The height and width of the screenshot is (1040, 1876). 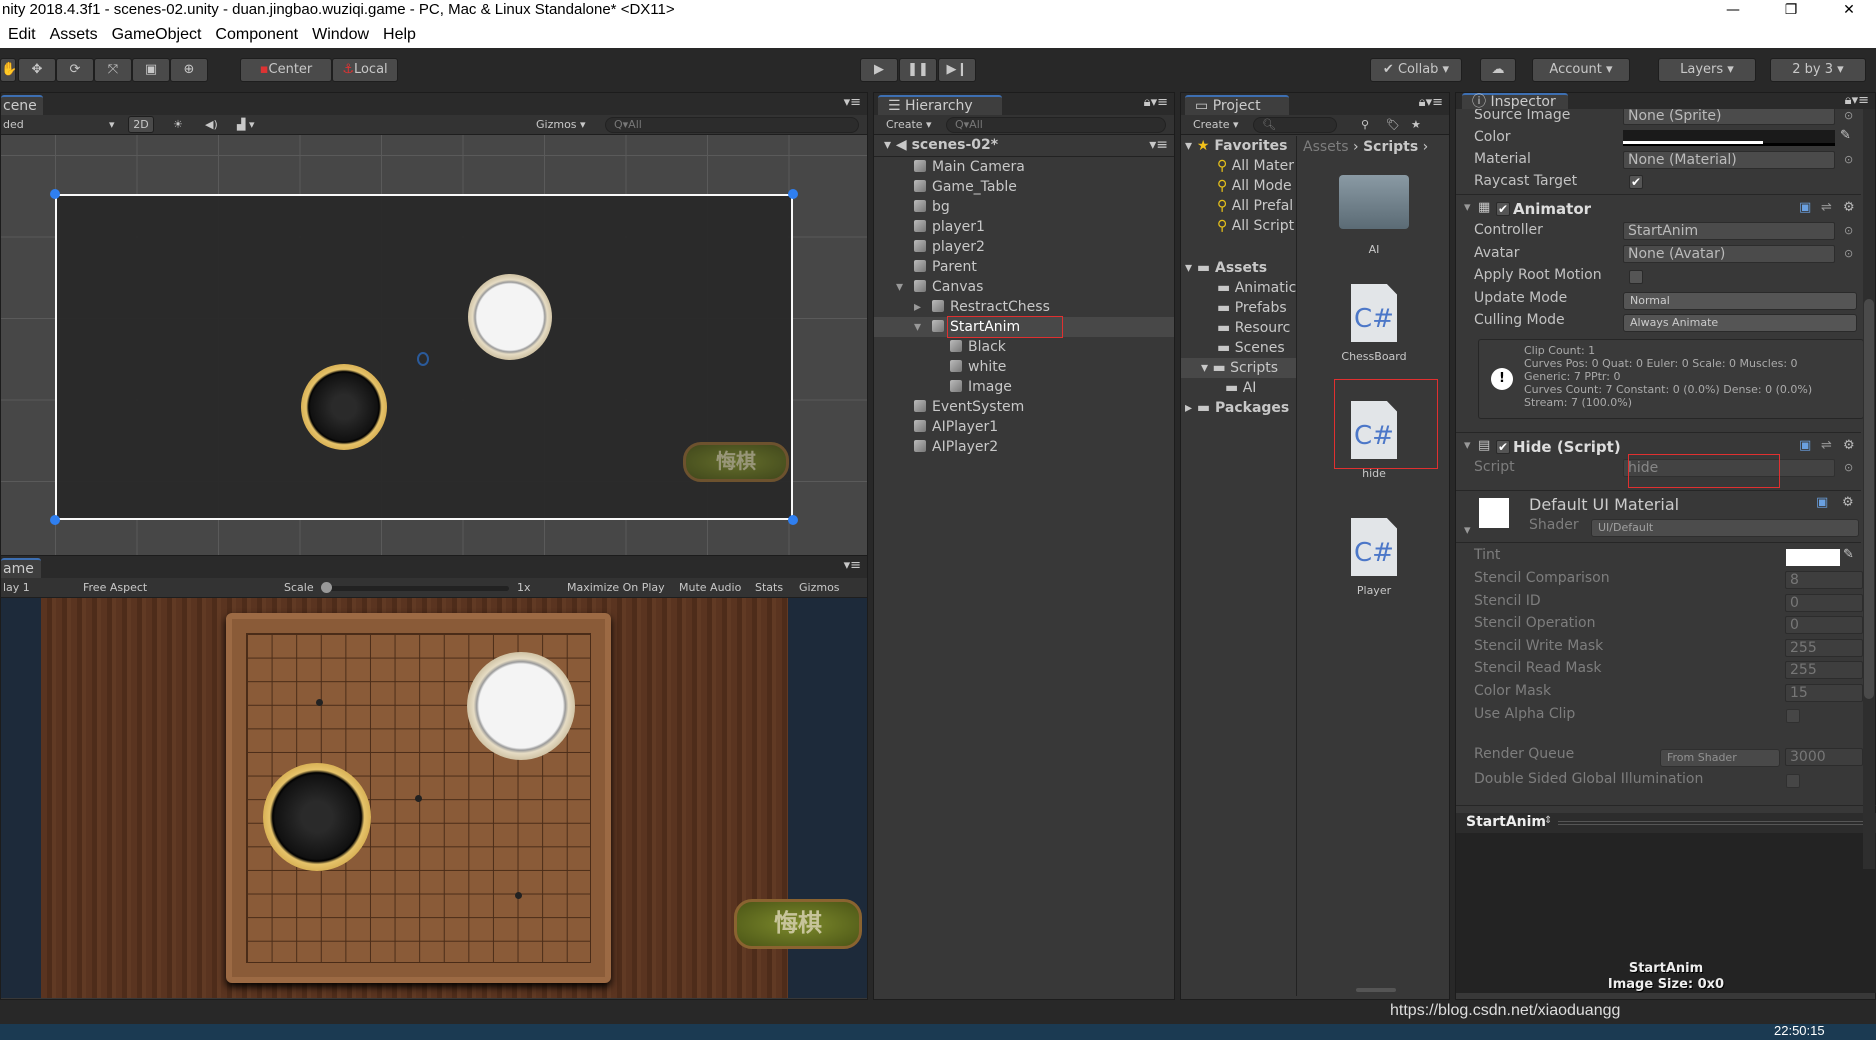 I want to click on material-field: None (Material), so click(x=1729, y=160).